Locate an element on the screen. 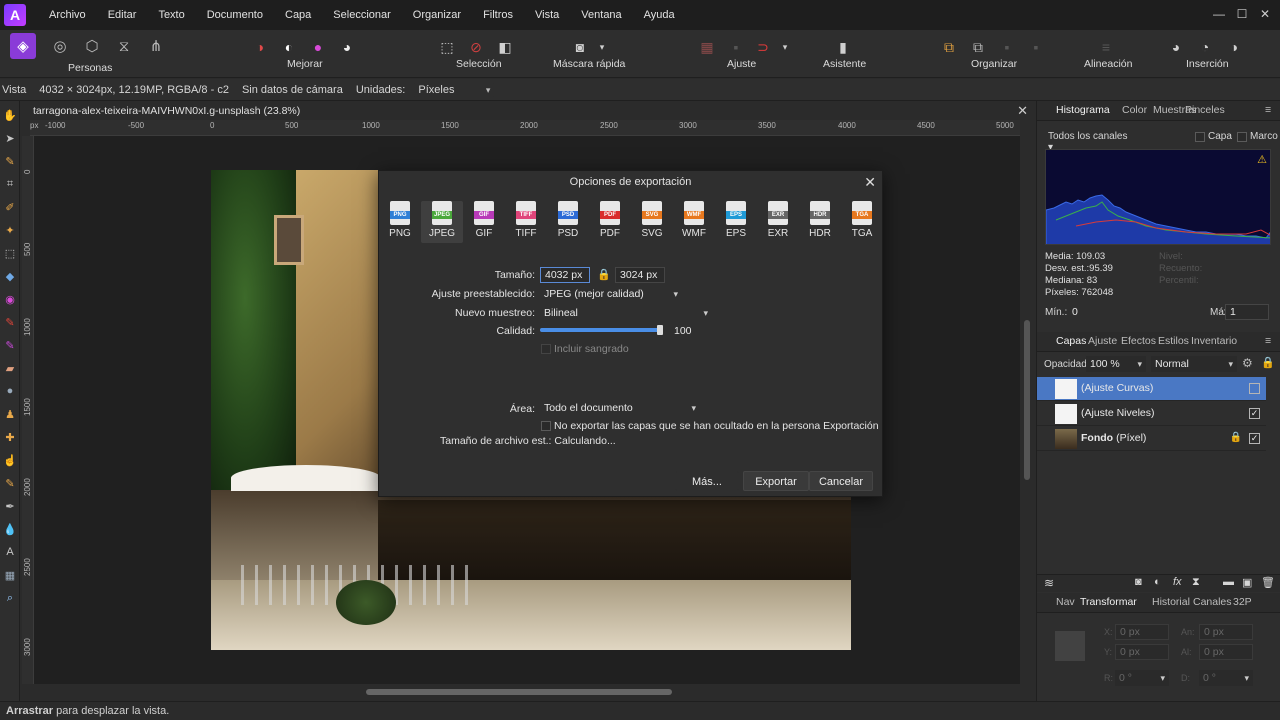  snapping-dropdown-icon: ▾ is located at coordinates (785, 47).